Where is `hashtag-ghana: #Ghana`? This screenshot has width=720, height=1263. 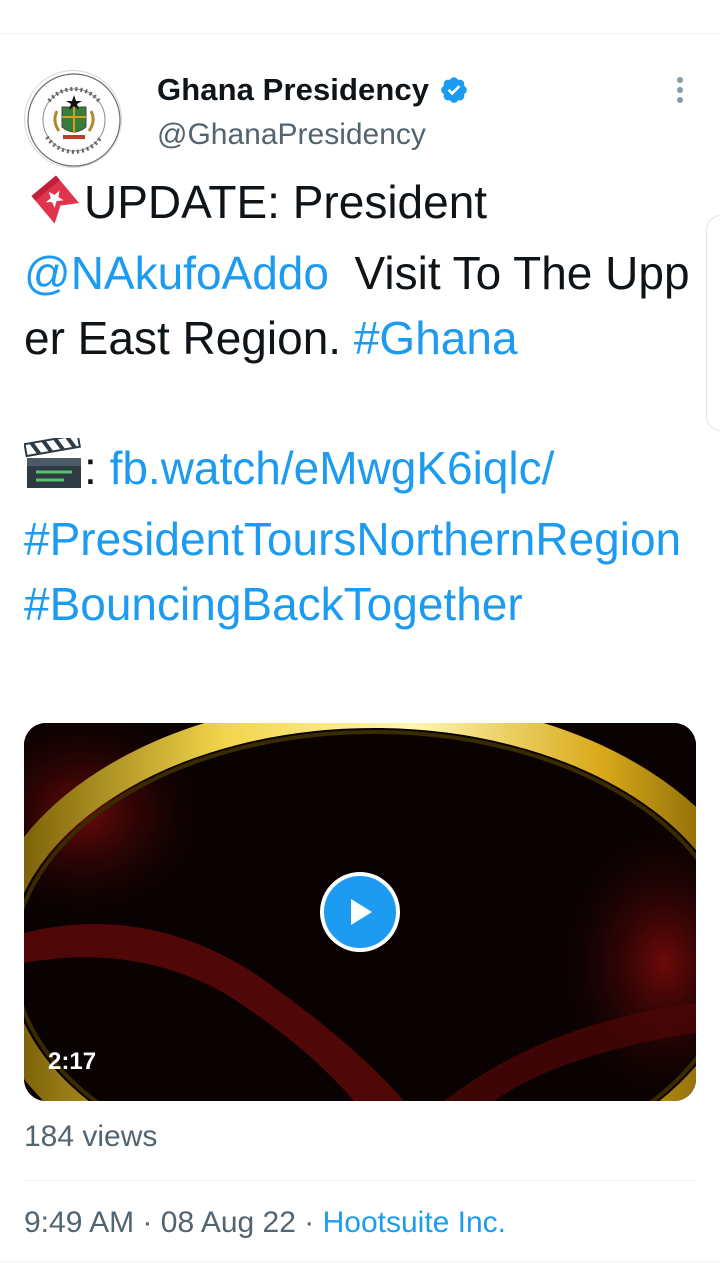
hashtag-ghana: #Ghana is located at coordinates (436, 338).